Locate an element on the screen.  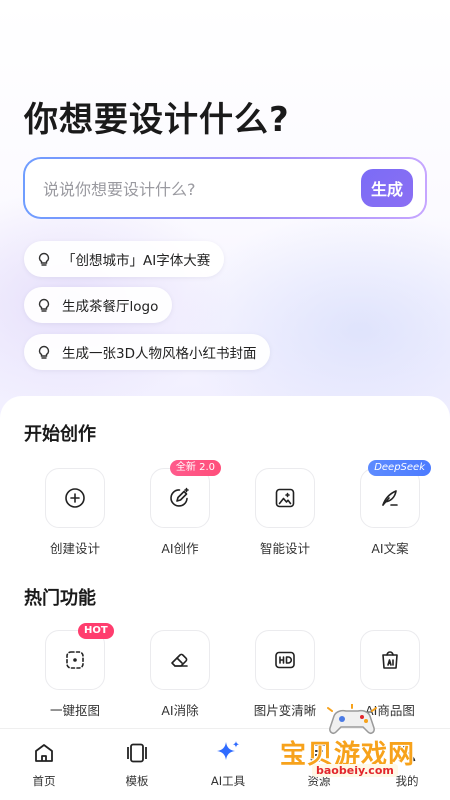
tab-ai-tools: AI工具 is located at coordinates (228, 764).